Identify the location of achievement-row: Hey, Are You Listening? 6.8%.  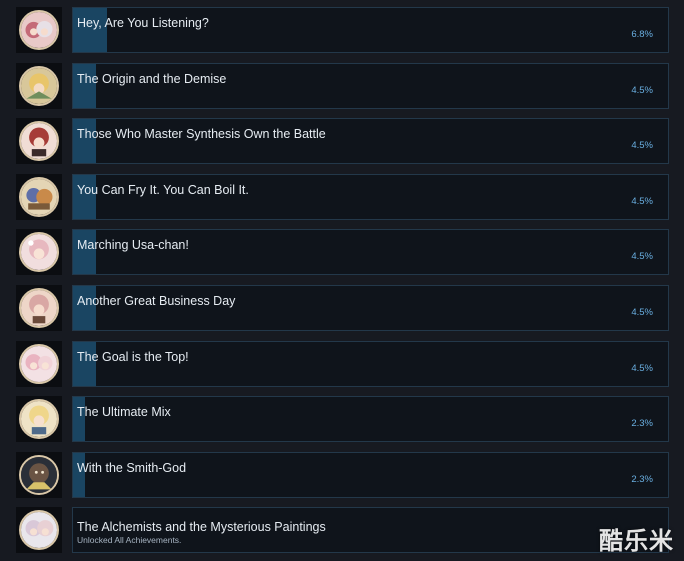
(342, 30).